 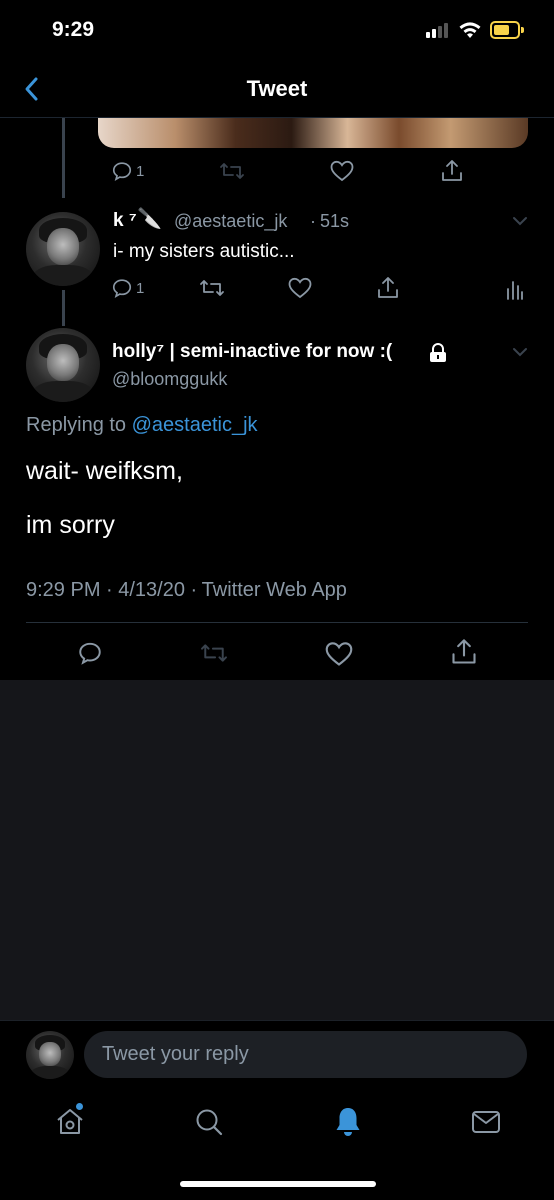 I want to click on wifi-icon, so click(x=470, y=30).